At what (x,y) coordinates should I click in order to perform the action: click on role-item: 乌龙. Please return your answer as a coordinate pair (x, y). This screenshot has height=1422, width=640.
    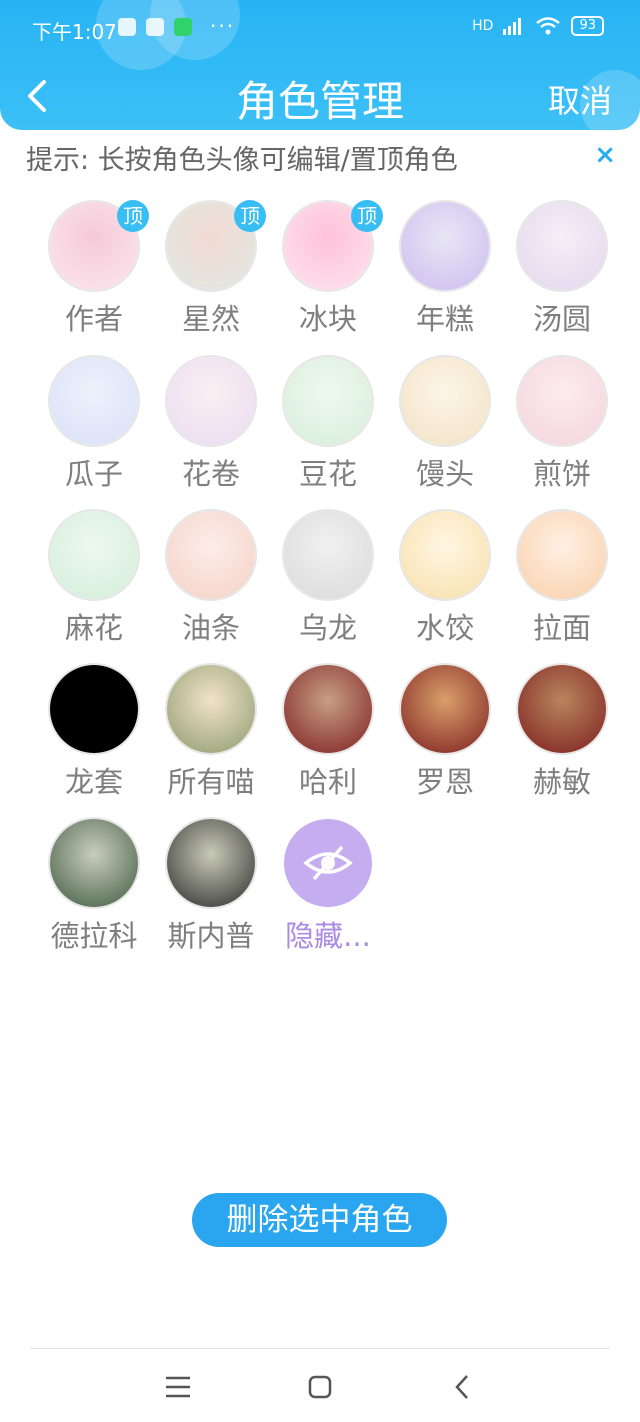
    Looking at the image, I should click on (328, 580).